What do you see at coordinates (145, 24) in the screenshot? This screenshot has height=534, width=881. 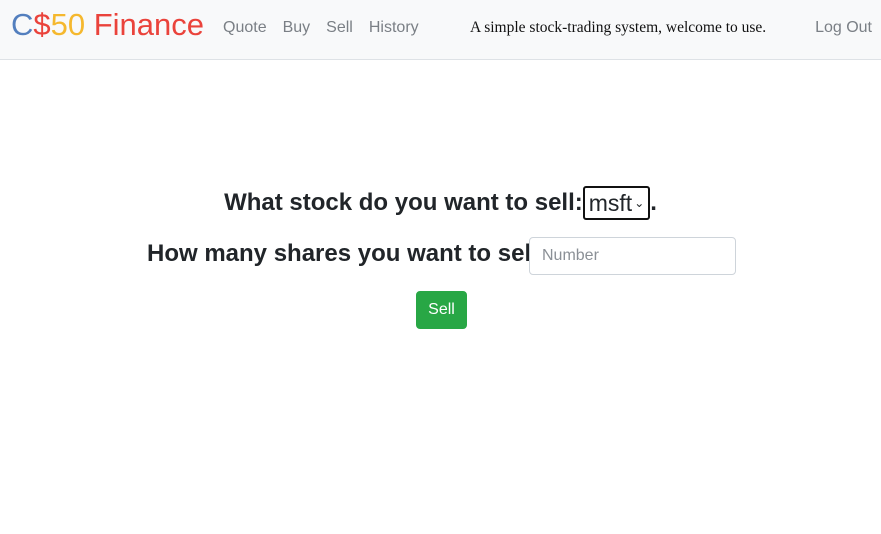 I see `brand-part-finance: Finance` at bounding box center [145, 24].